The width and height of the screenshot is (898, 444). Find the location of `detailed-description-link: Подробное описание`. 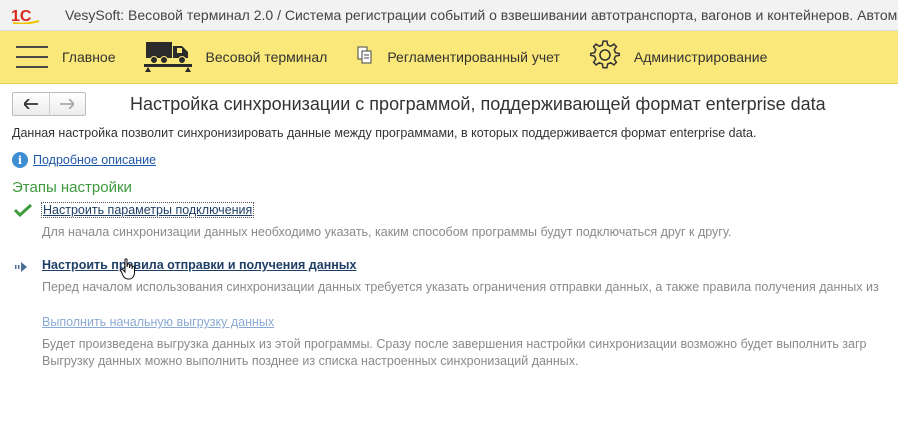

detailed-description-link: Подробное описание is located at coordinates (94, 160).